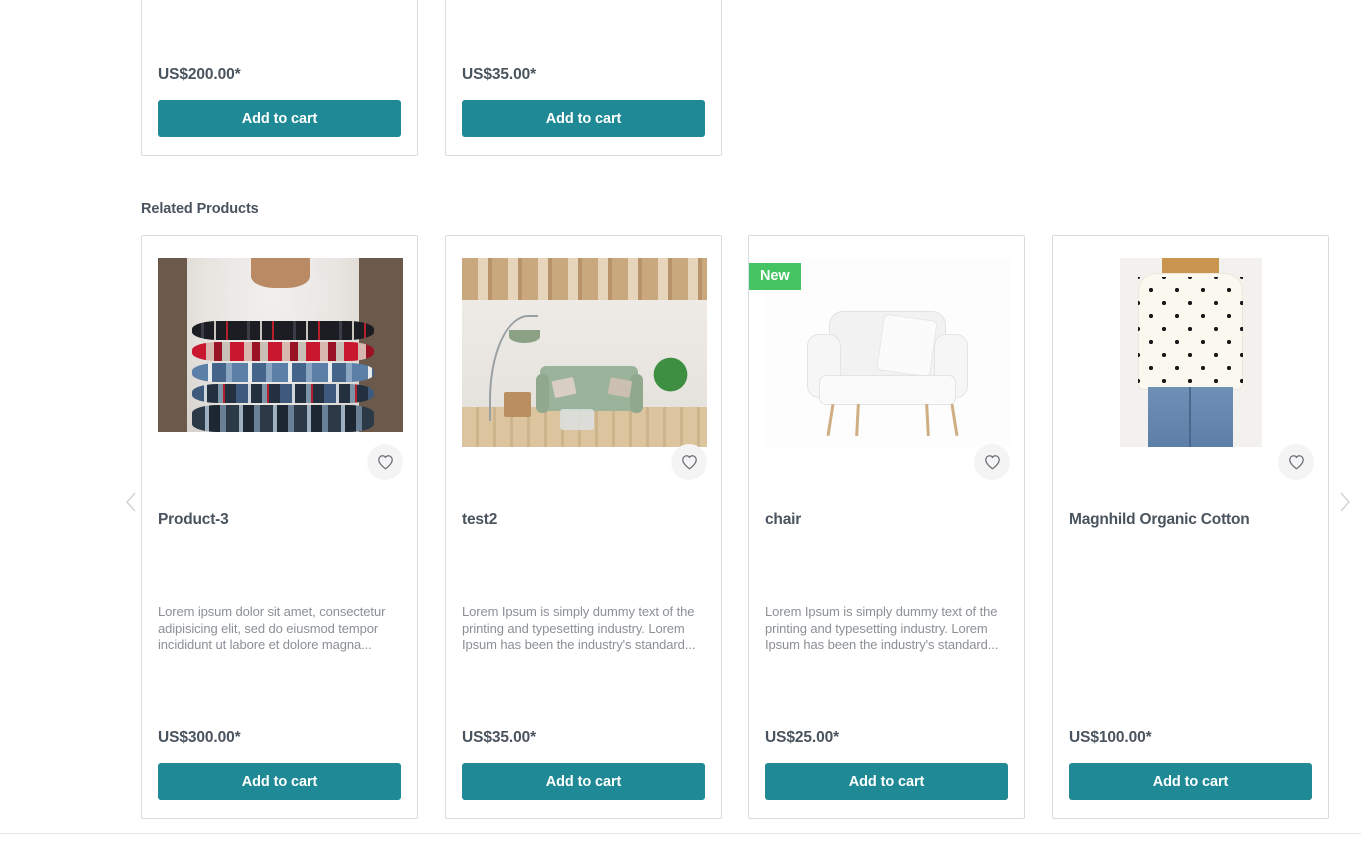 The height and width of the screenshot is (842, 1361). I want to click on status-badge: New, so click(775, 276).